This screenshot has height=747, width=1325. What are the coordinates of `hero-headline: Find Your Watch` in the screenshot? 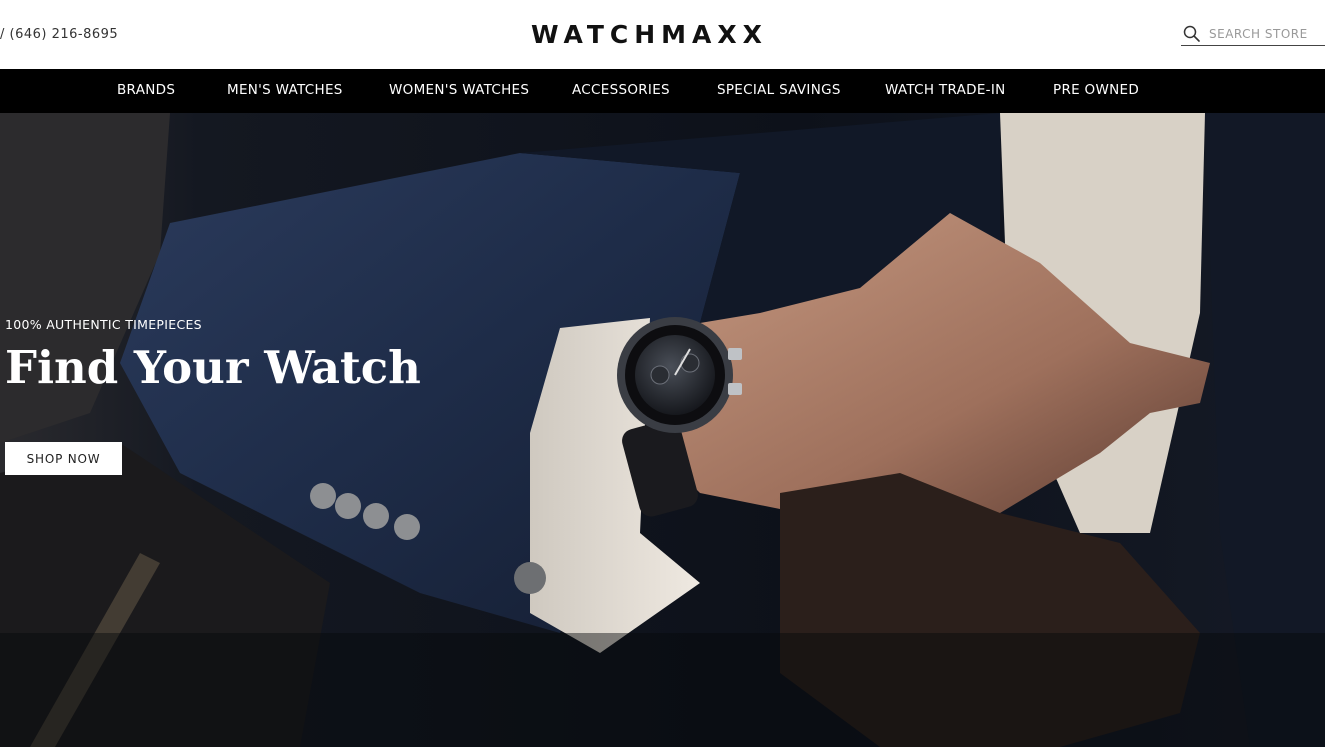 It's located at (213, 367).